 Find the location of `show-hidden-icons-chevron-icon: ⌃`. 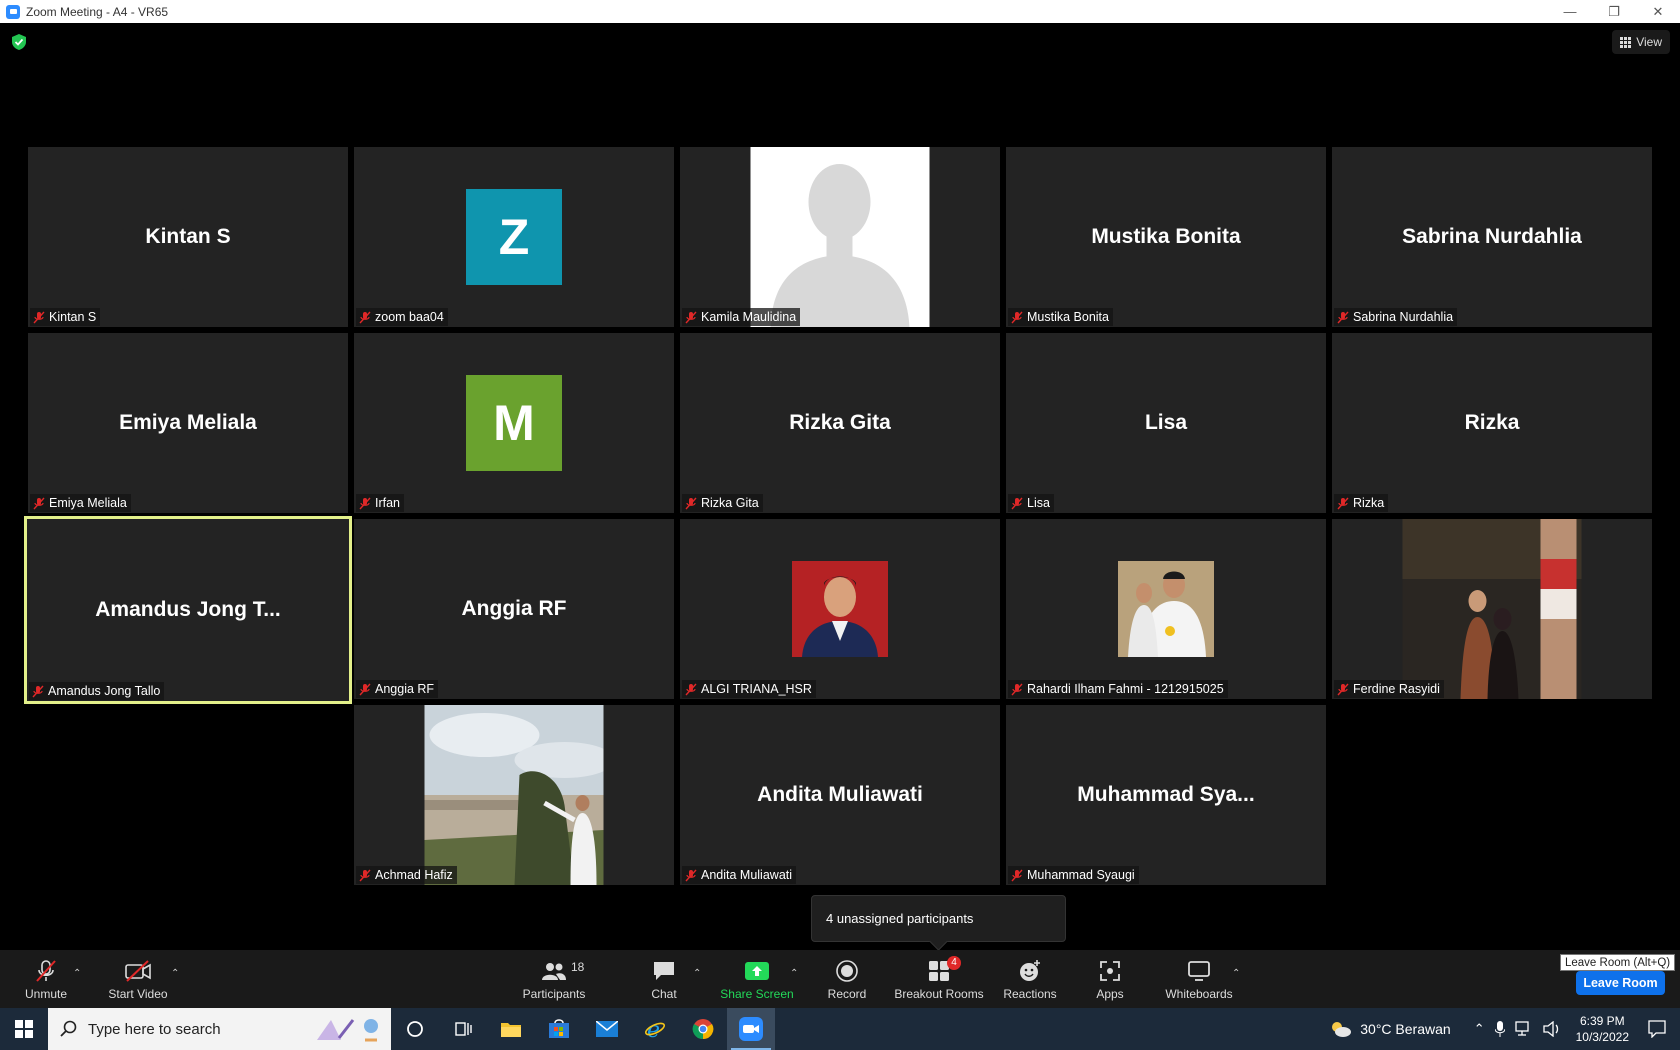

show-hidden-icons-chevron-icon: ⌃ is located at coordinates (1479, 1029).